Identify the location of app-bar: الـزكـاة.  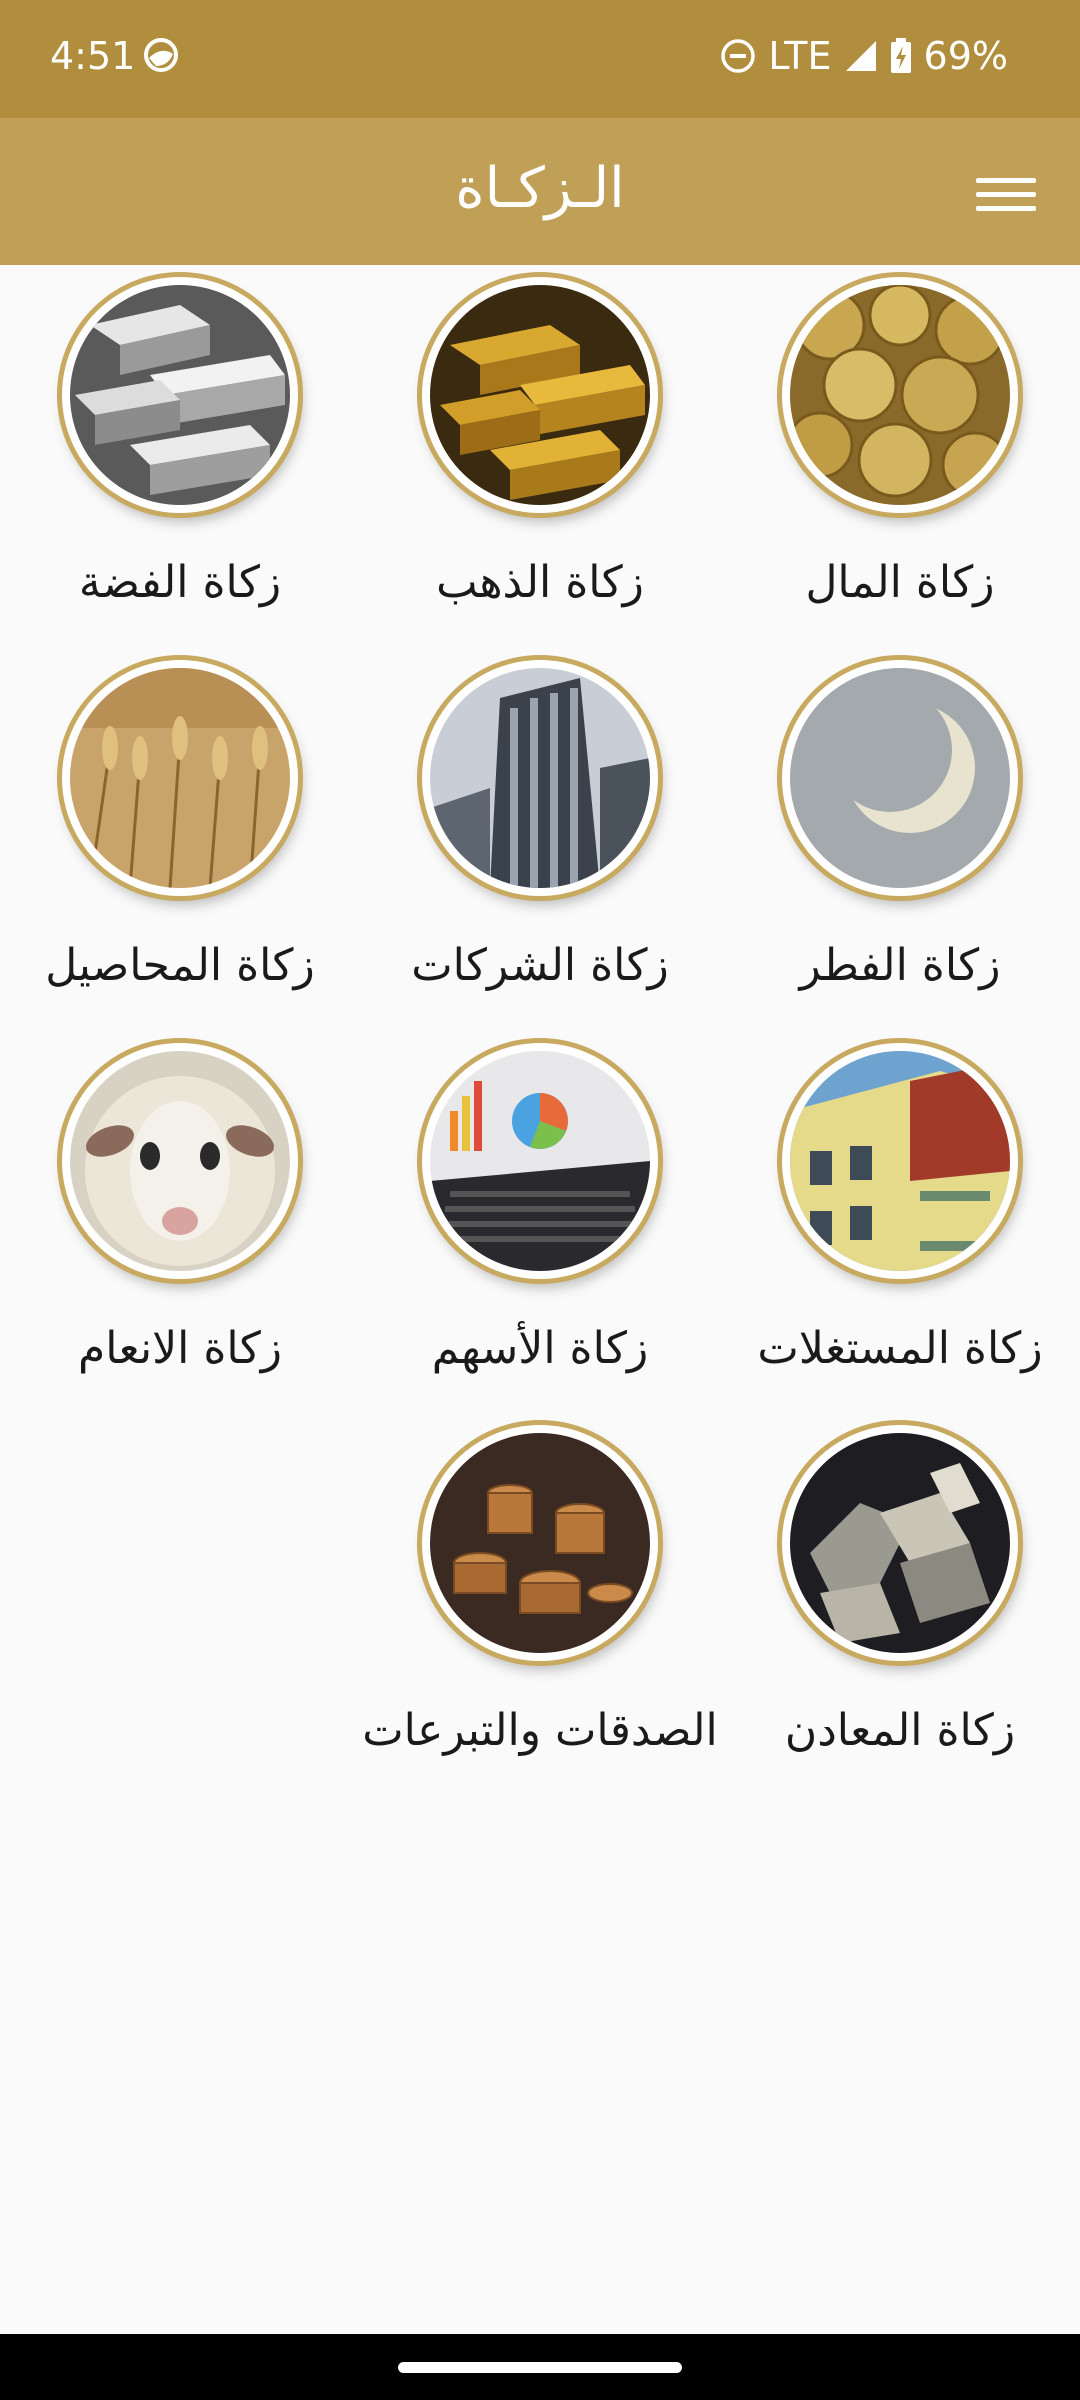
(540, 191).